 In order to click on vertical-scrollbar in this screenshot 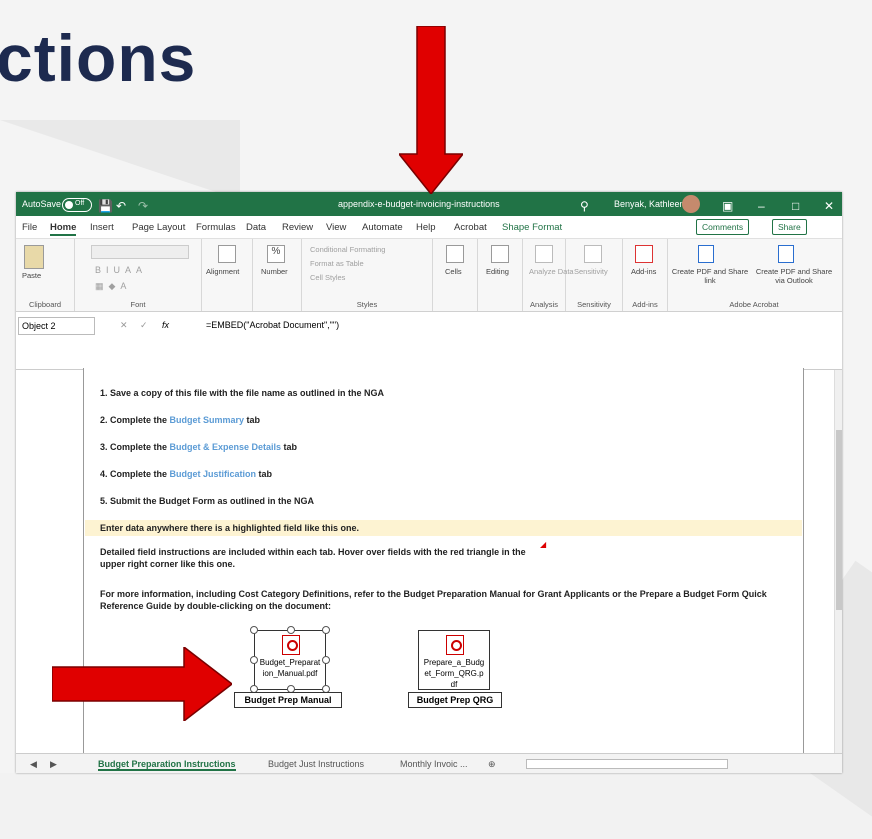, I will do `click(838, 561)`.